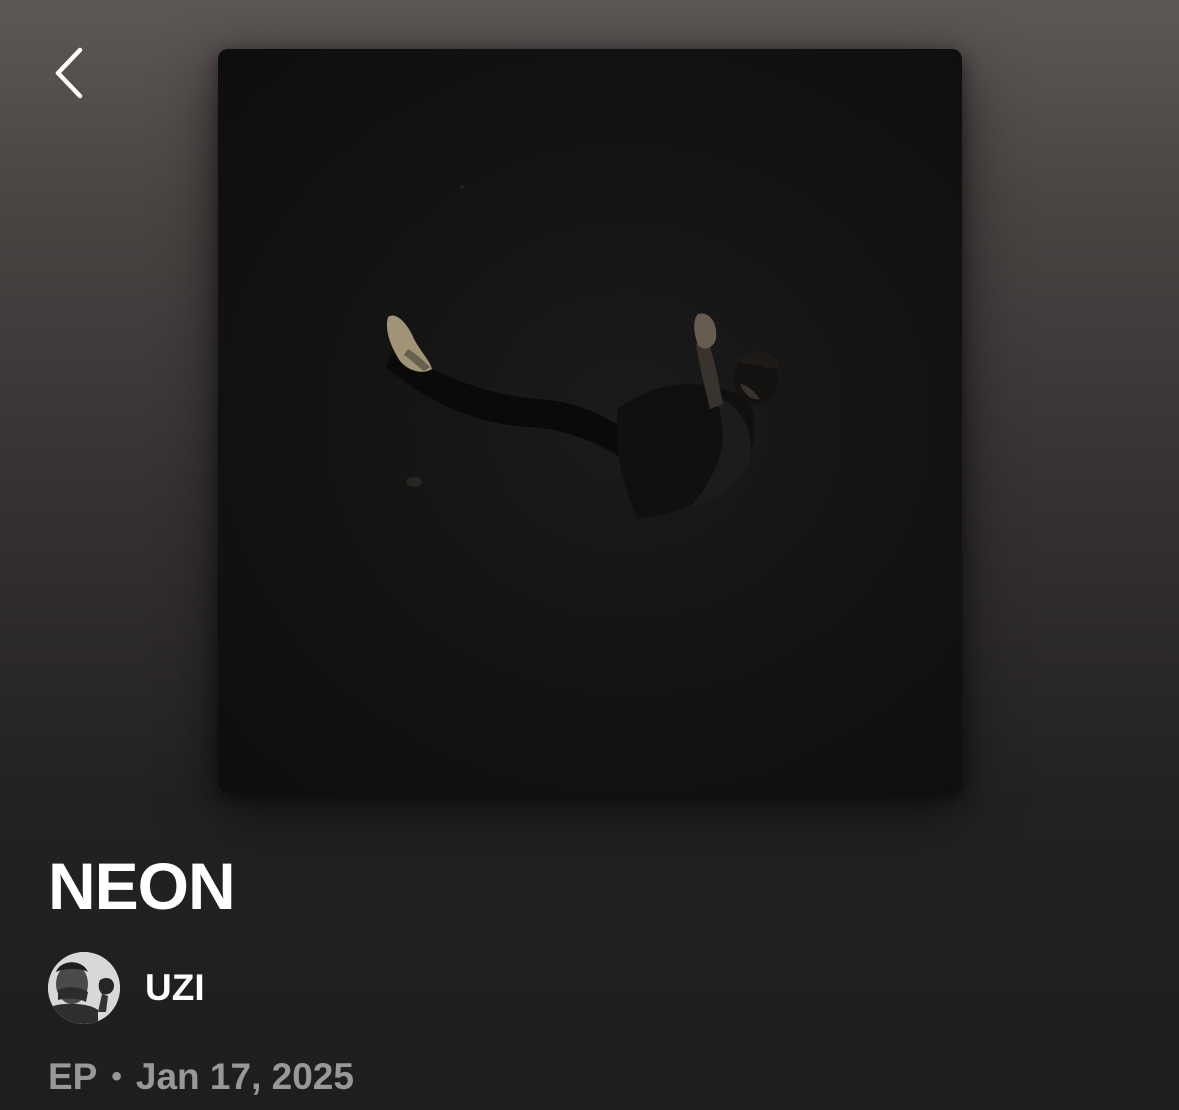 The height and width of the screenshot is (1110, 1179). Describe the element at coordinates (126, 988) in the screenshot. I see `artist-link: UZI` at that location.